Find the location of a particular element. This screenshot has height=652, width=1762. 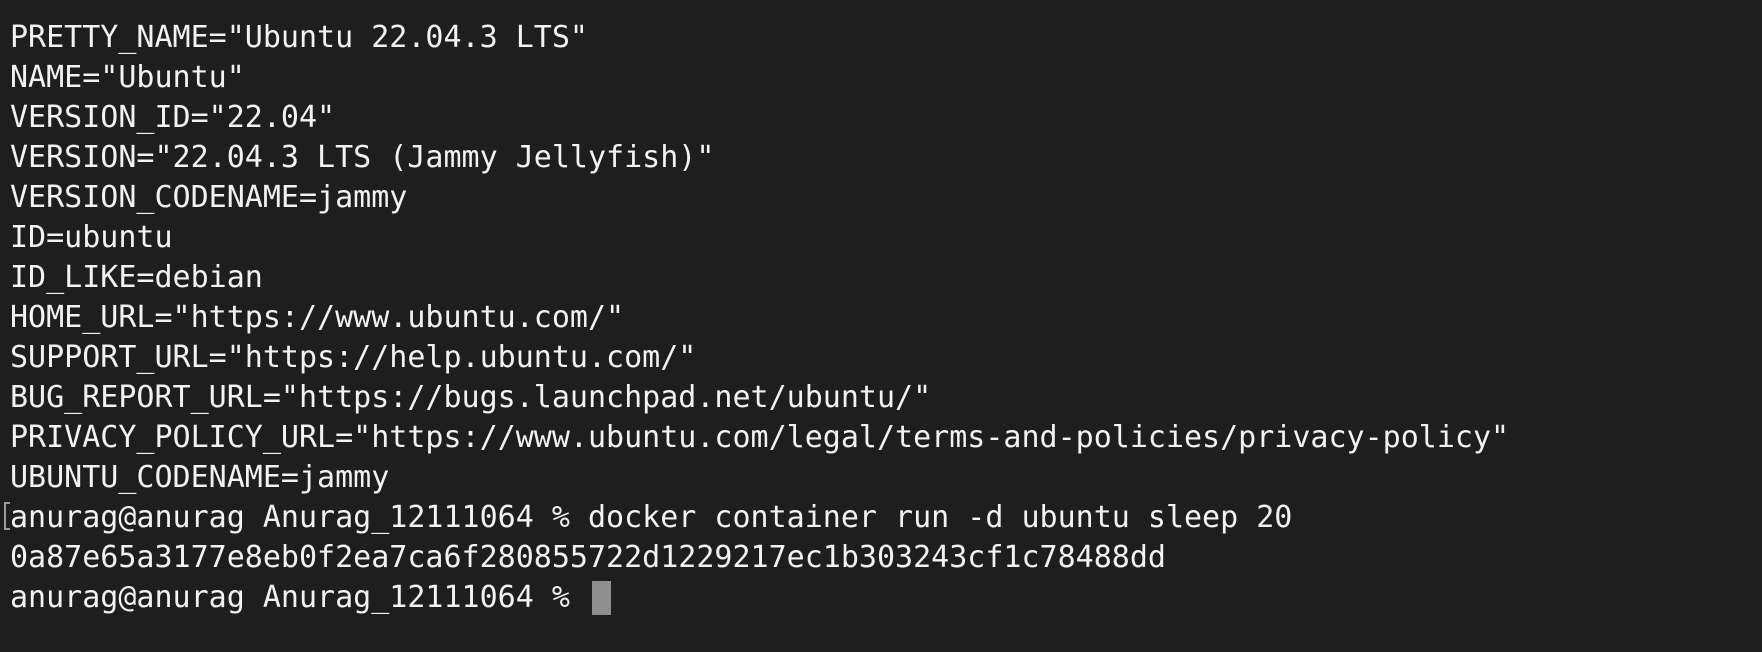

output-line: UBUNTU_CODENAME=jammy is located at coordinates (200, 477).